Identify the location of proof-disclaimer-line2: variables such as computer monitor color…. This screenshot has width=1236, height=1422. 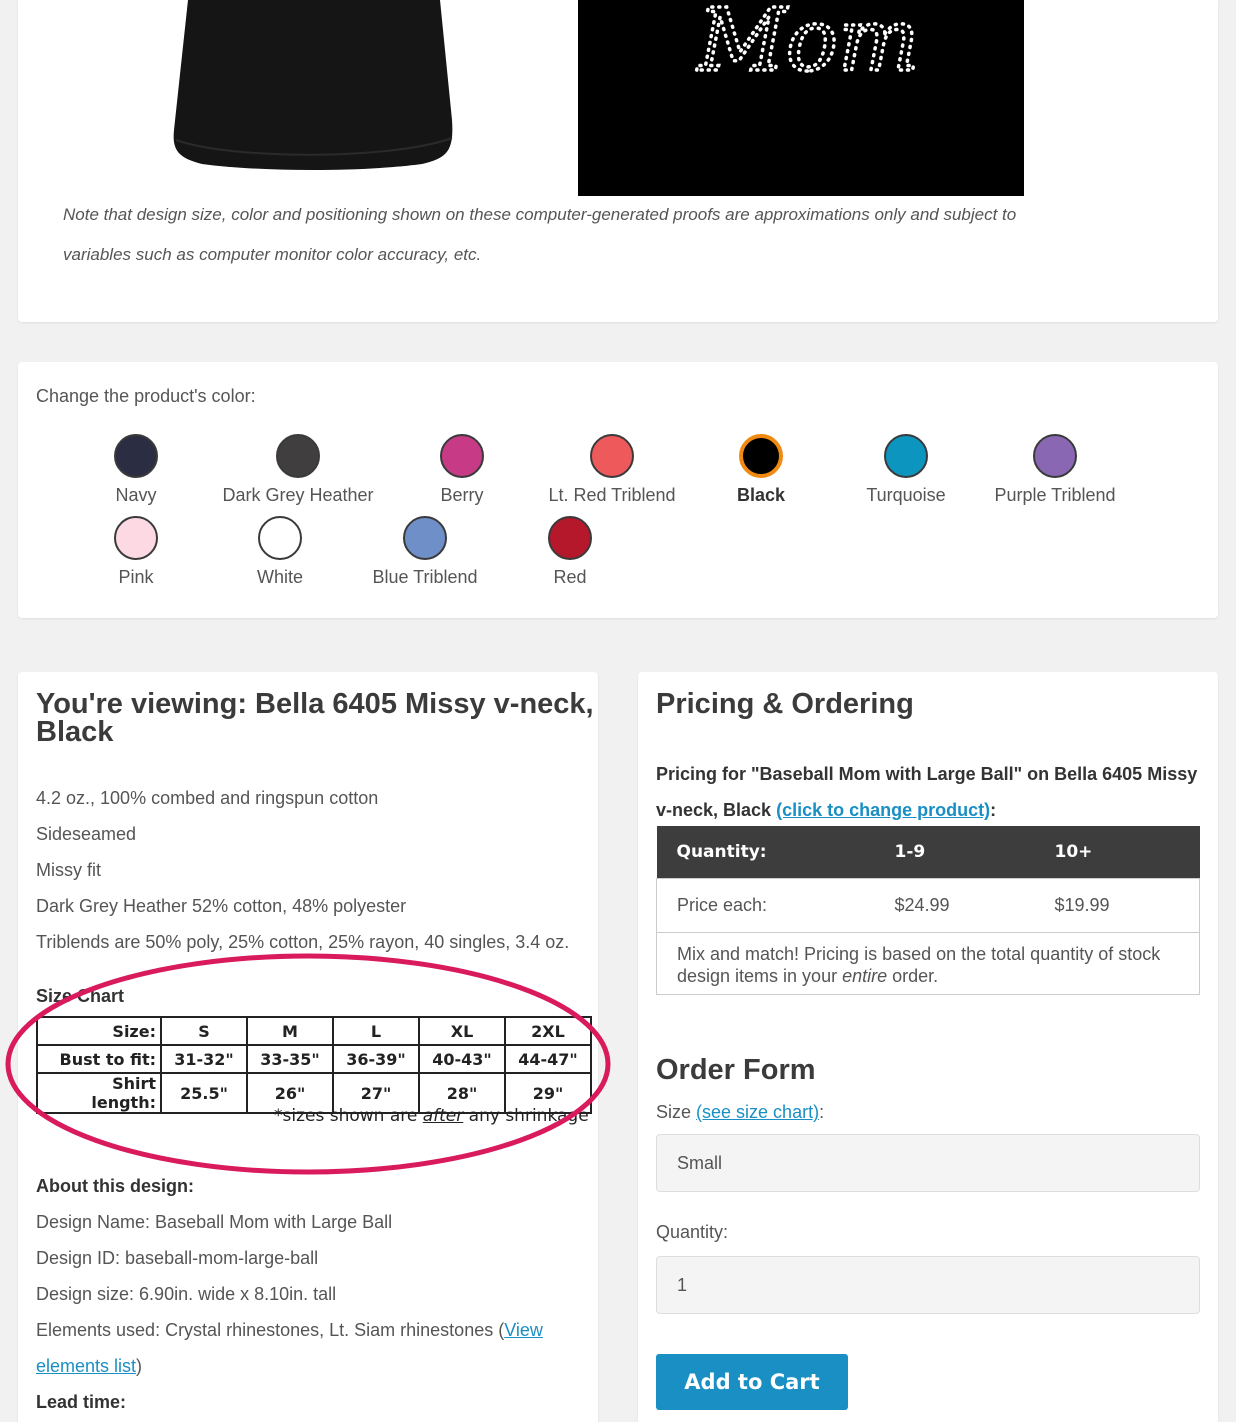
(272, 254).